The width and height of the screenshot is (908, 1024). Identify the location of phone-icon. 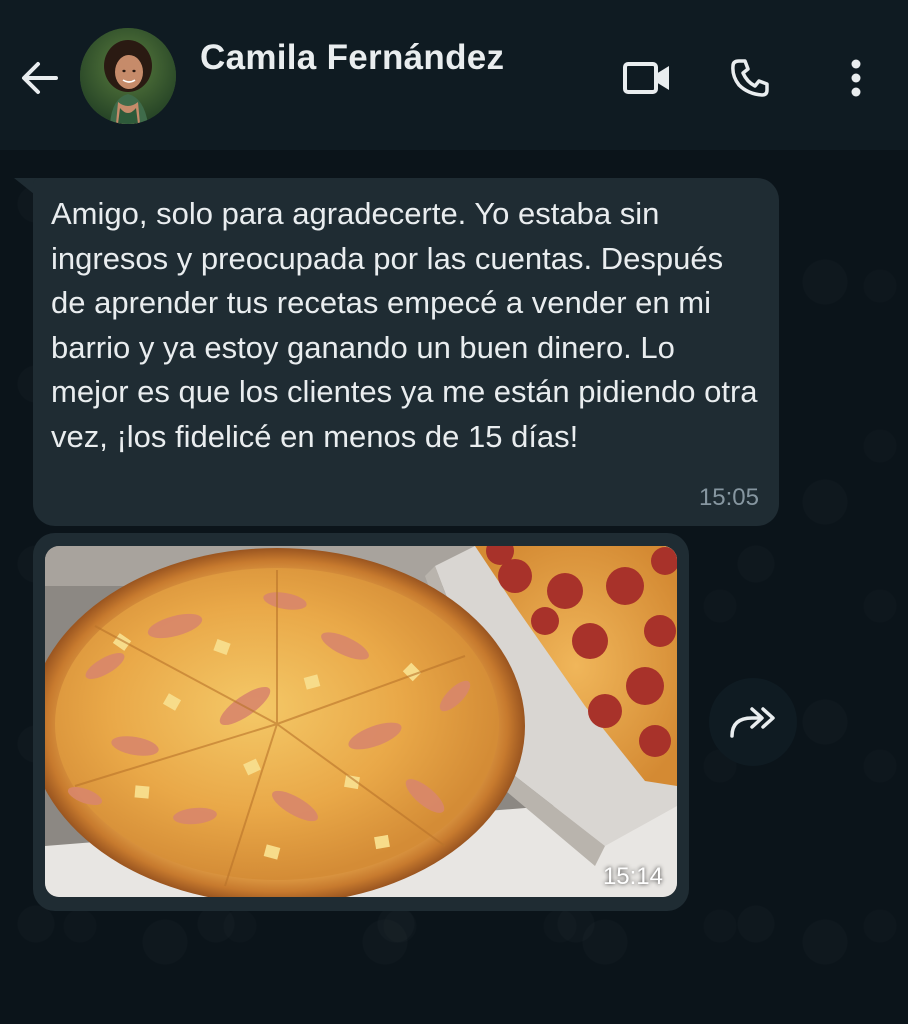
(750, 78).